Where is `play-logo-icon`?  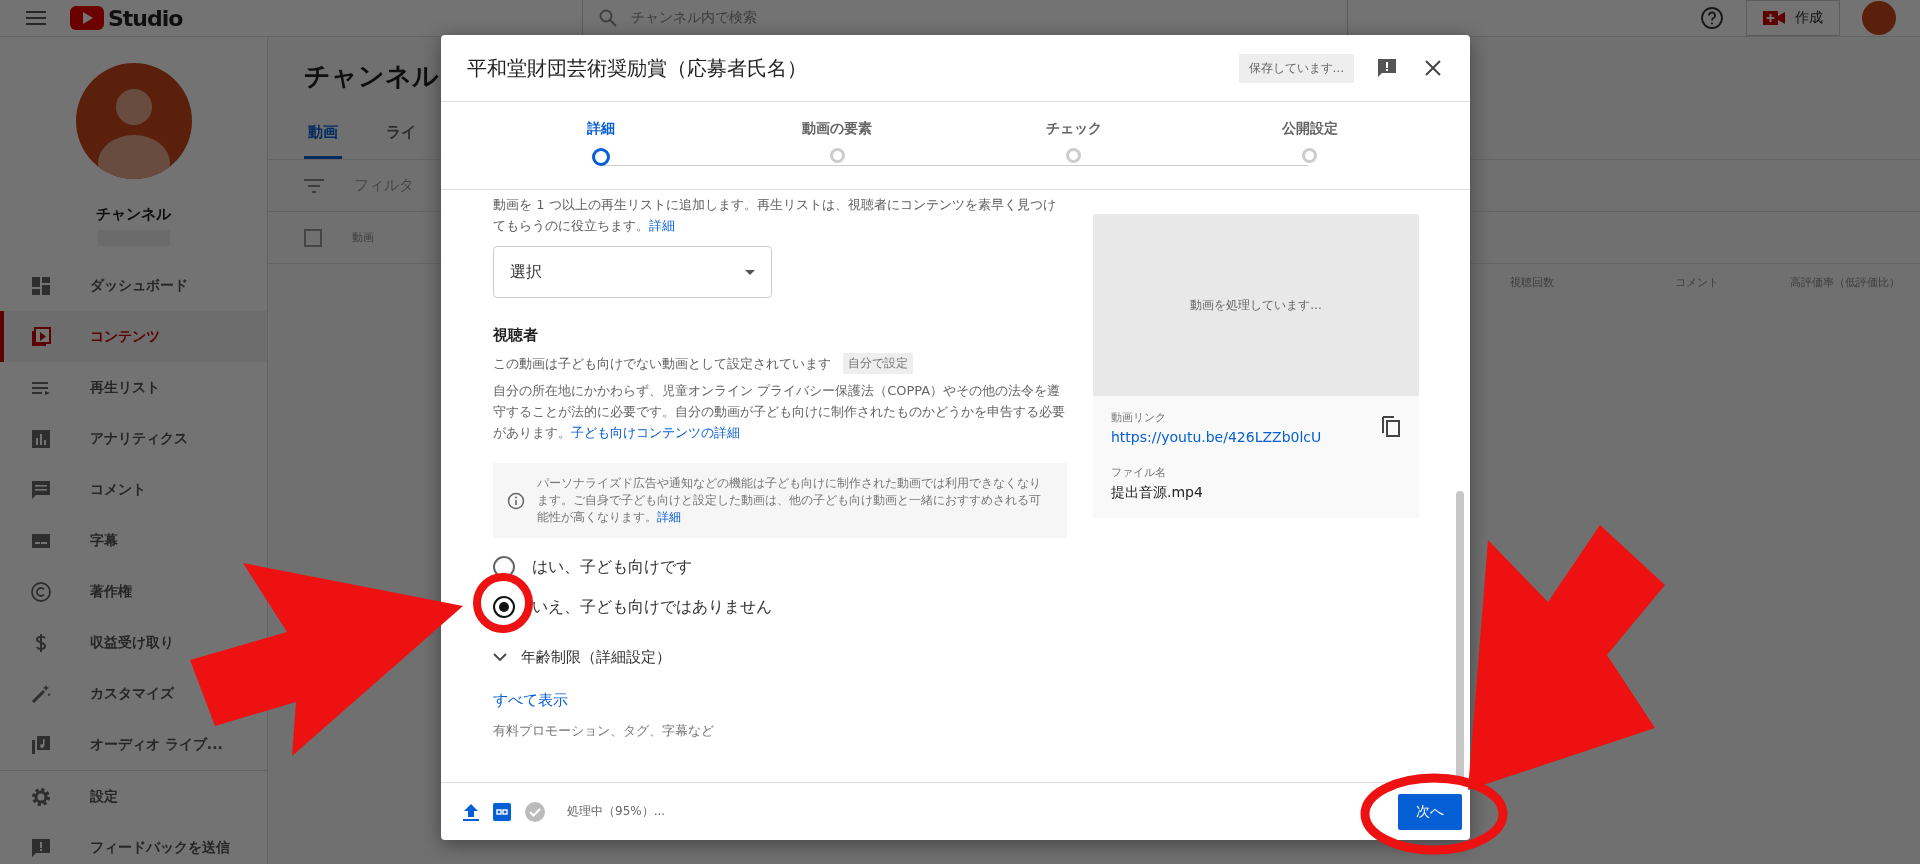
play-logo-icon is located at coordinates (87, 18).